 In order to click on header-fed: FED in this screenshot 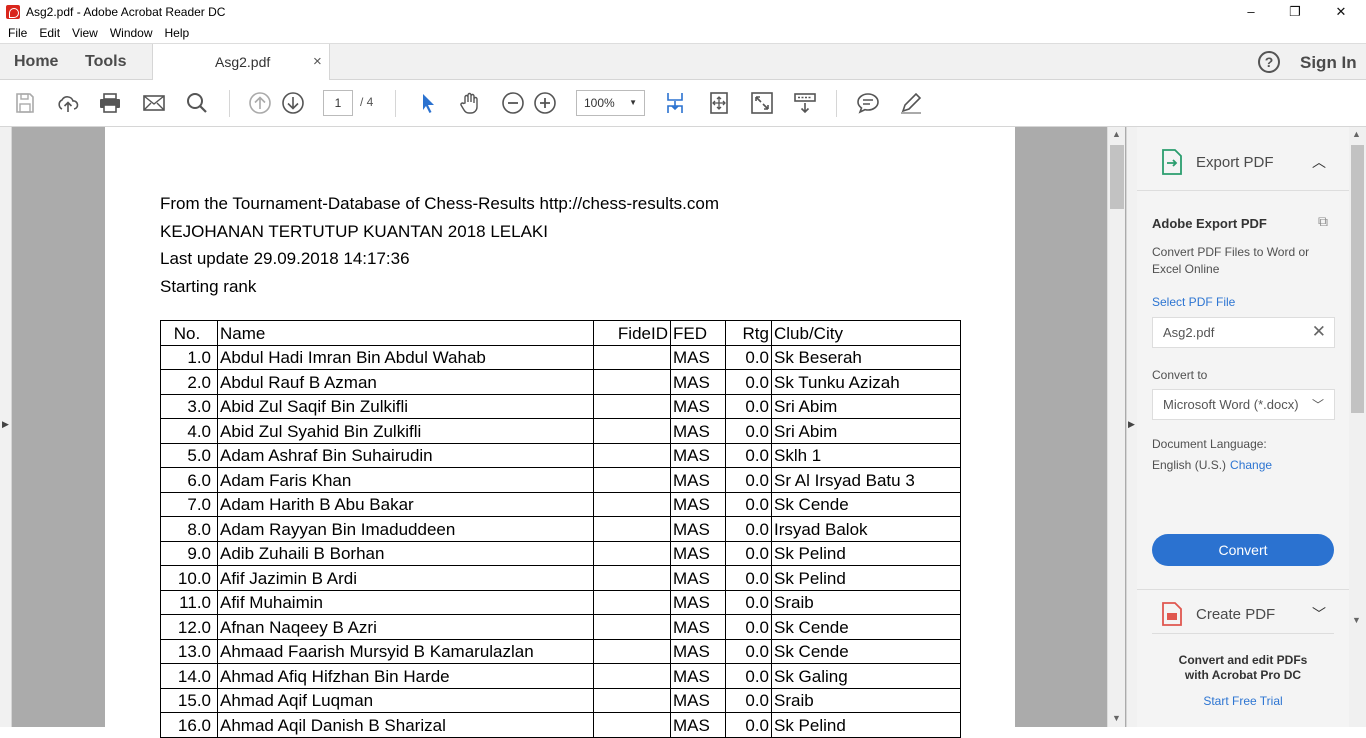, I will do `click(698, 333)`.